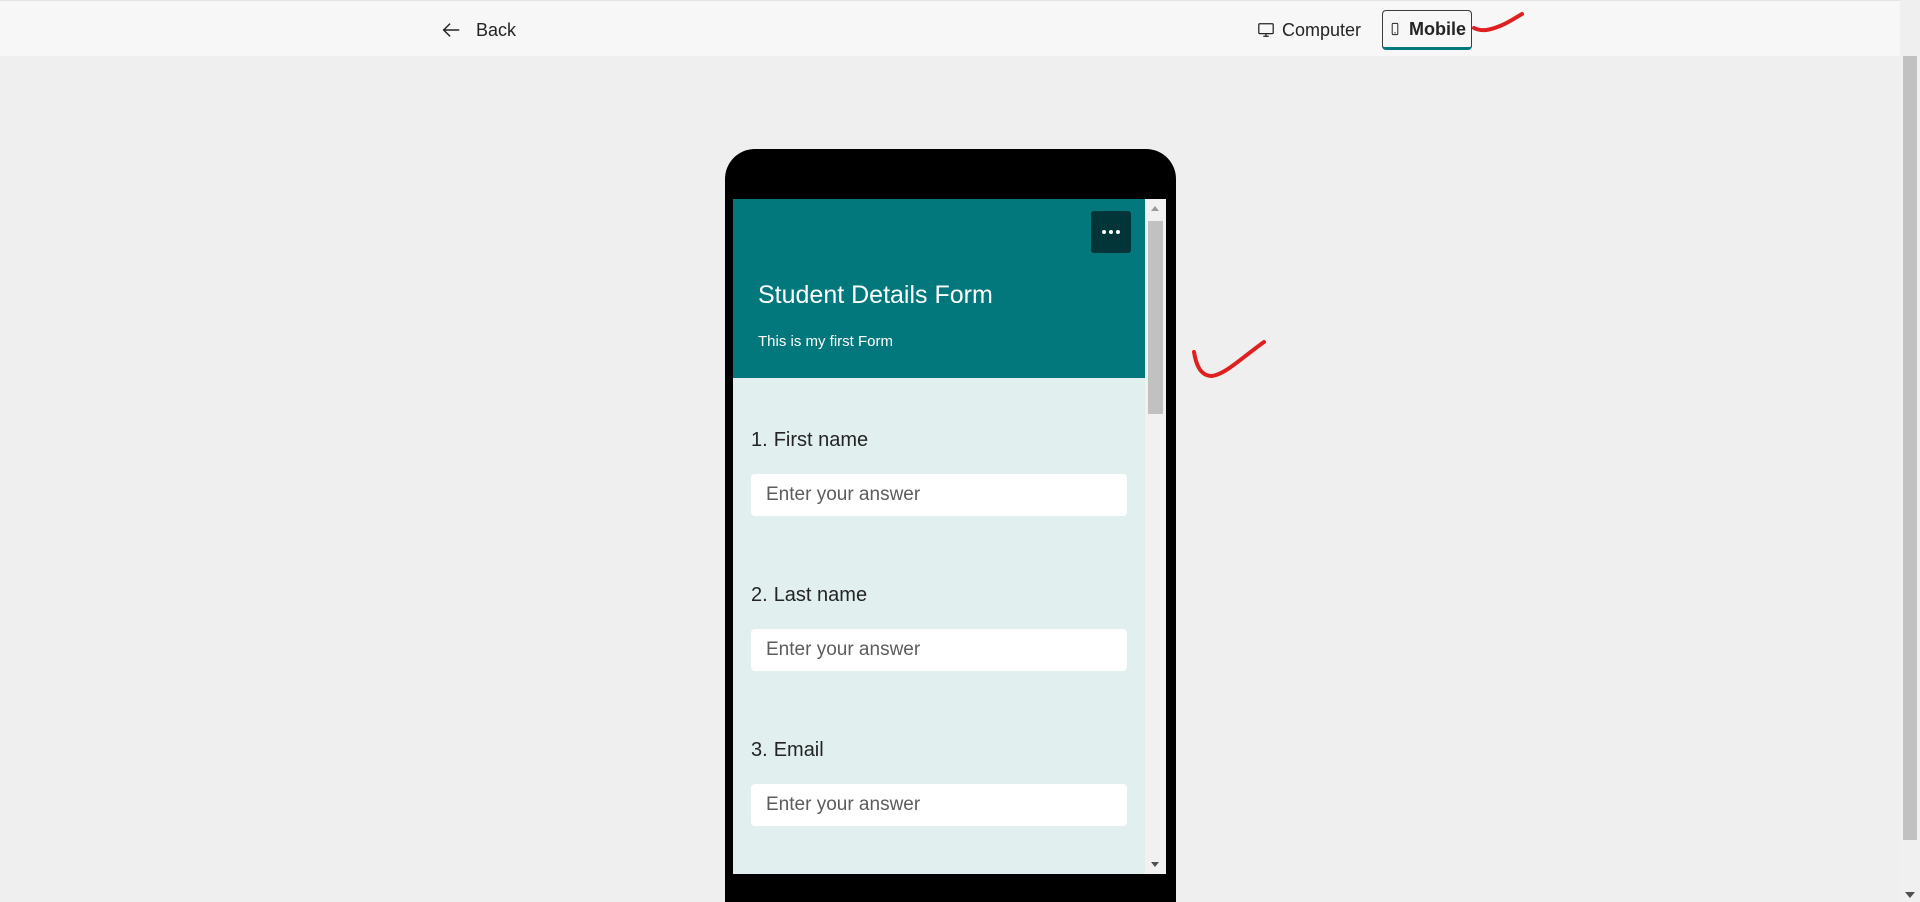 The width and height of the screenshot is (1920, 902). Describe the element at coordinates (496, 29) in the screenshot. I see `back-label: Back` at that location.